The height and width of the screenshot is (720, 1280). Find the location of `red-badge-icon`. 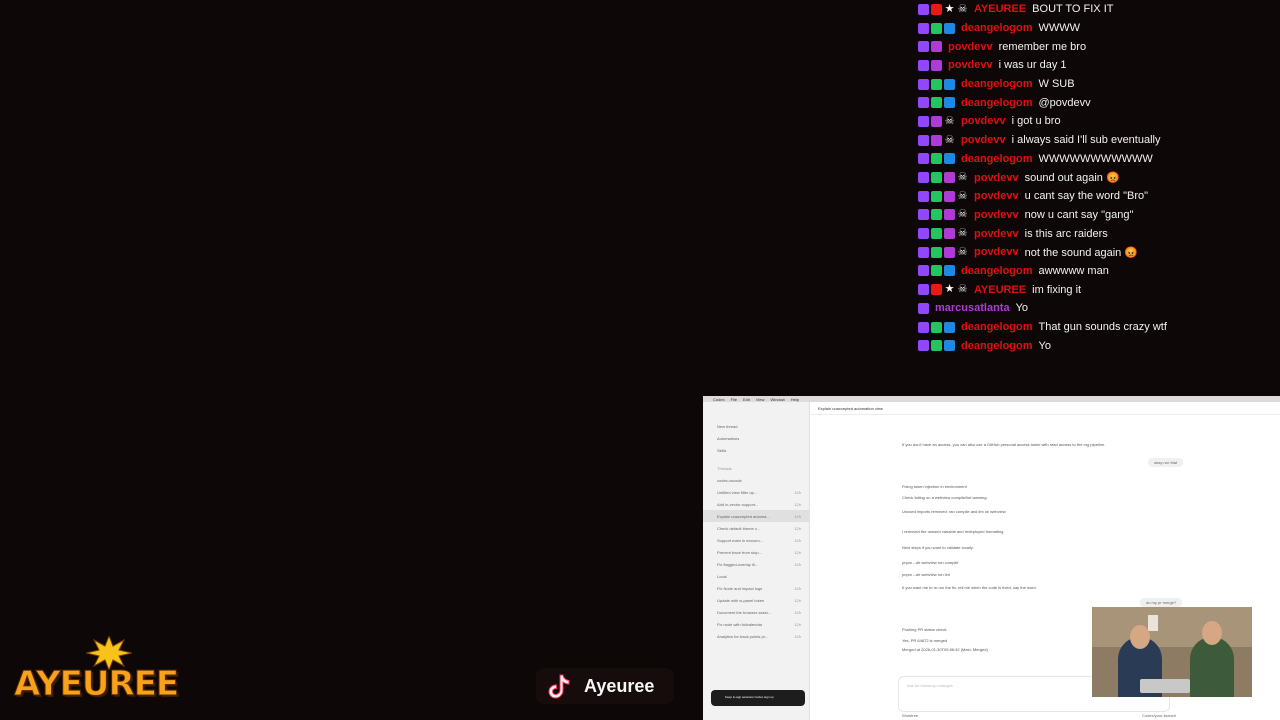

red-badge-icon is located at coordinates (936, 9).